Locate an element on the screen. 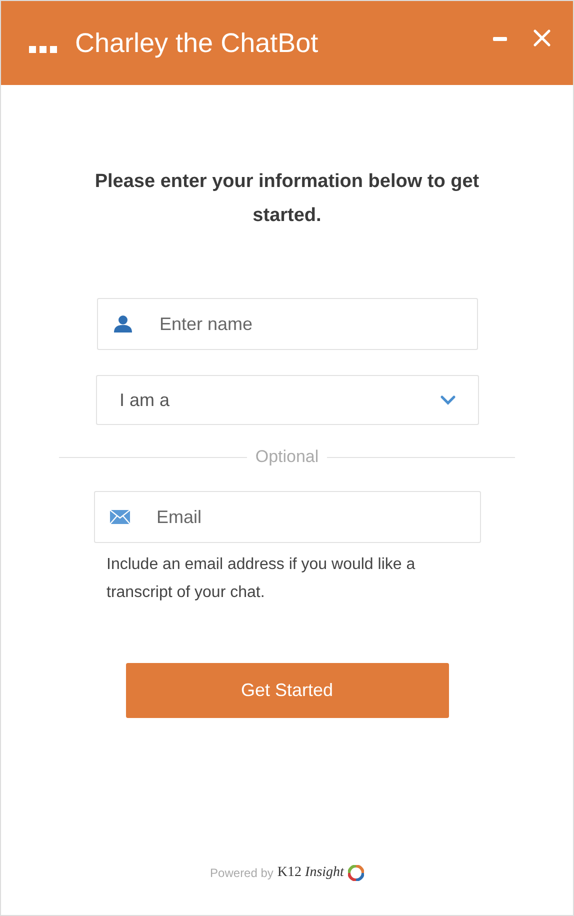 The image size is (574, 916). email-field: Email is located at coordinates (287, 517).